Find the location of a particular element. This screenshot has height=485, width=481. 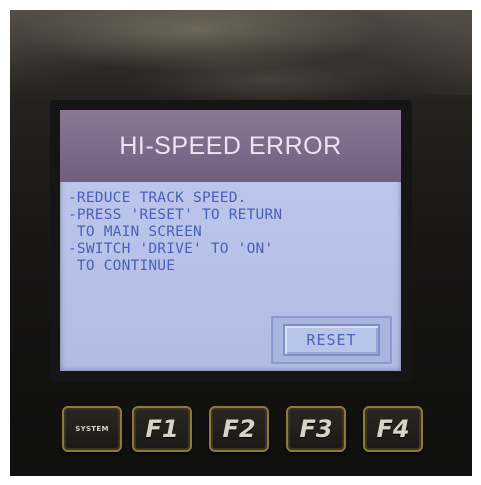

f1-key-label: F1 is located at coordinates (162, 429).